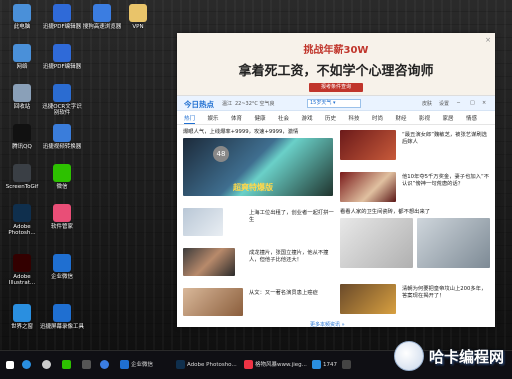 This screenshot has width=512, height=379. Describe the element at coordinates (458, 103) in the screenshot. I see `minimize-button: ─` at that location.